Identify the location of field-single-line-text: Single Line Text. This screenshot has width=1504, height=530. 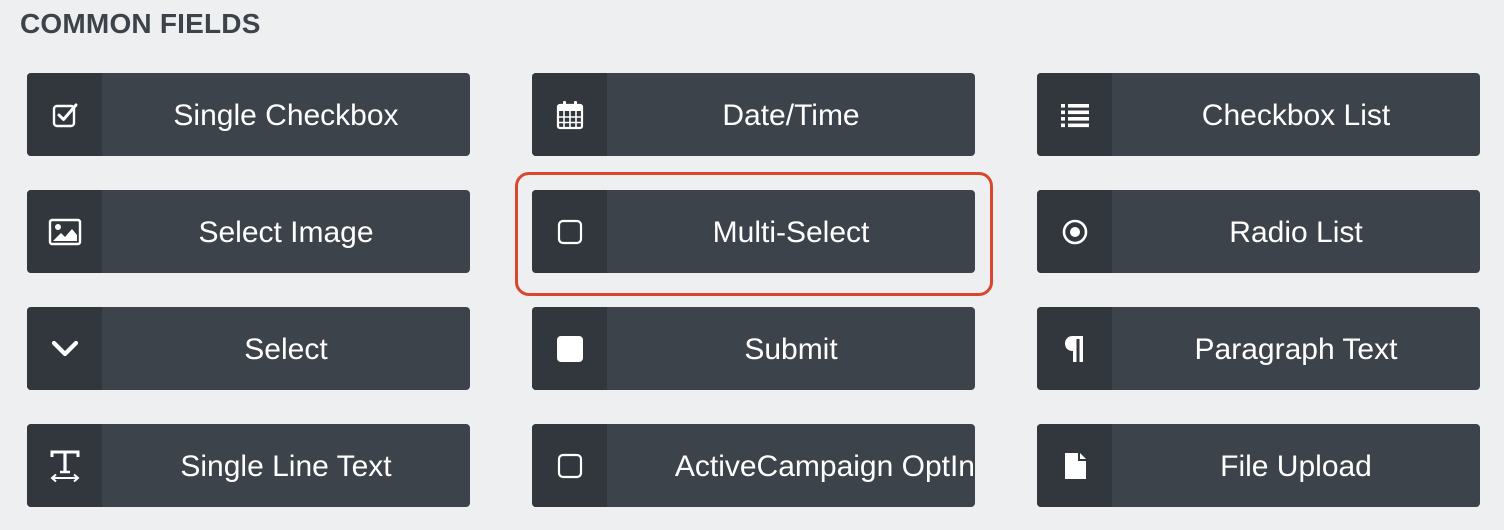
(248, 465).